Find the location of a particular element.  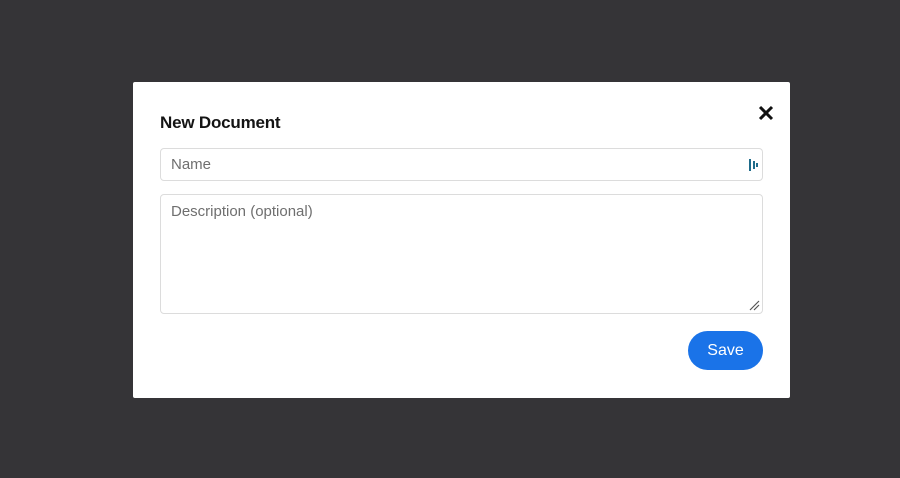

name-field is located at coordinates (461, 164).